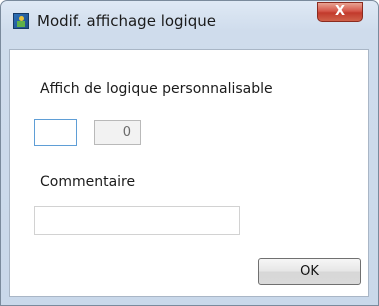 The width and height of the screenshot is (379, 306). Describe the element at coordinates (126, 21) in the screenshot. I see `window-title: Modif. affichage logique` at that location.